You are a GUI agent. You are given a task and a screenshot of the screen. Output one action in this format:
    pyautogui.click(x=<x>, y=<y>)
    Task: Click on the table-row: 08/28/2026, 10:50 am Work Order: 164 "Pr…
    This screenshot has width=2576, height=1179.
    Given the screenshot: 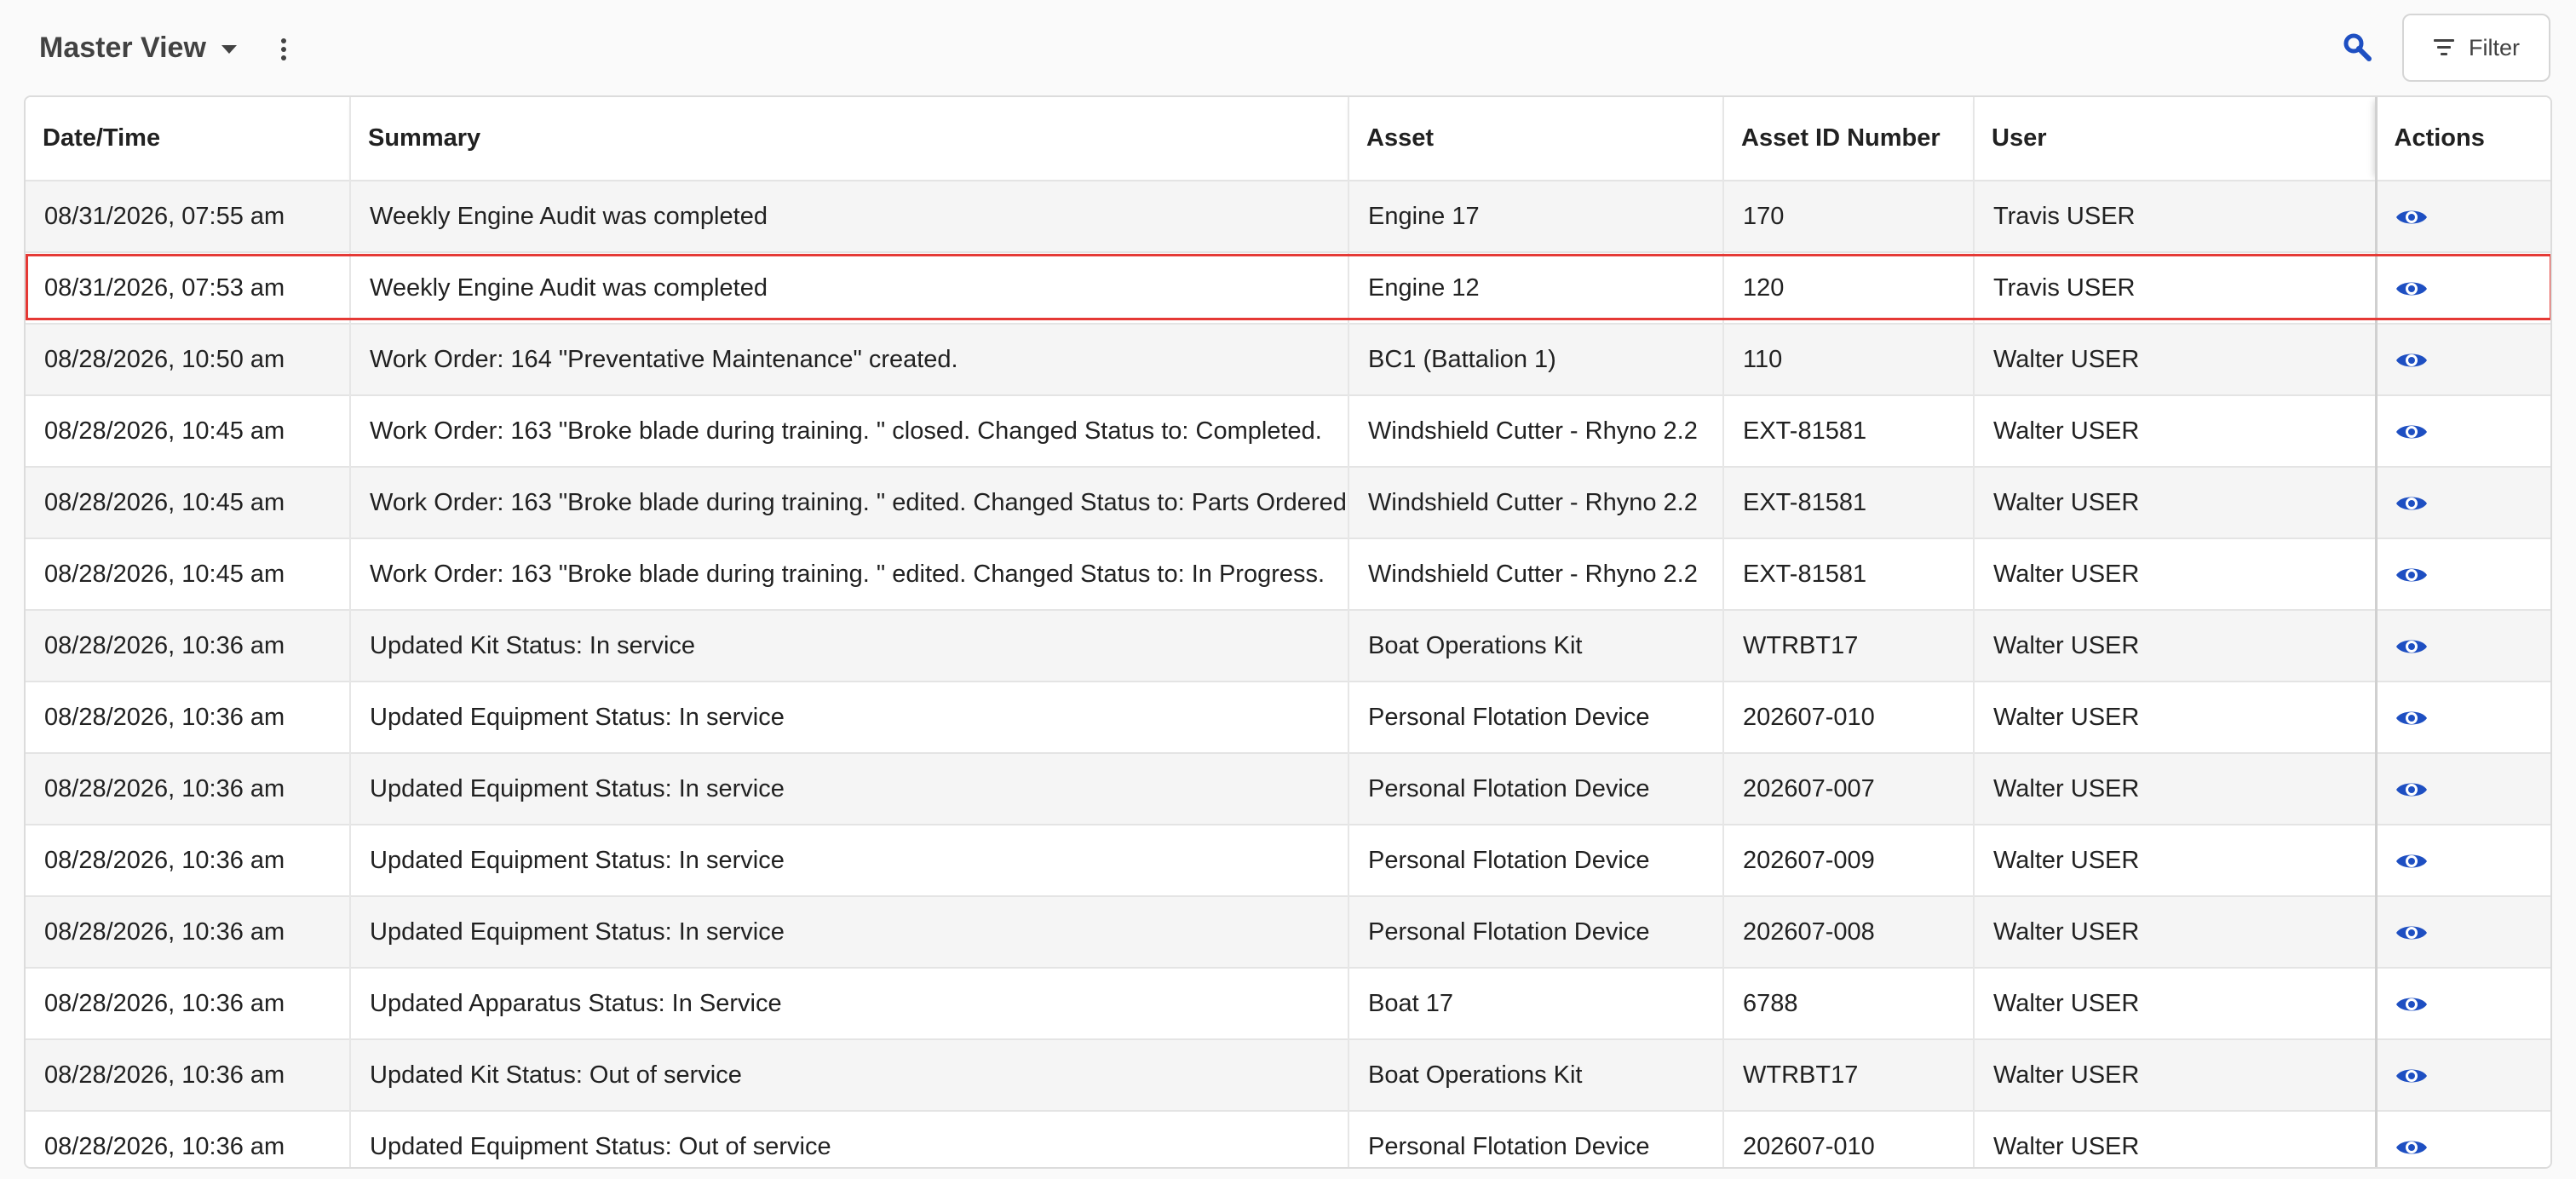 What is the action you would take?
    pyautogui.click(x=1288, y=359)
    